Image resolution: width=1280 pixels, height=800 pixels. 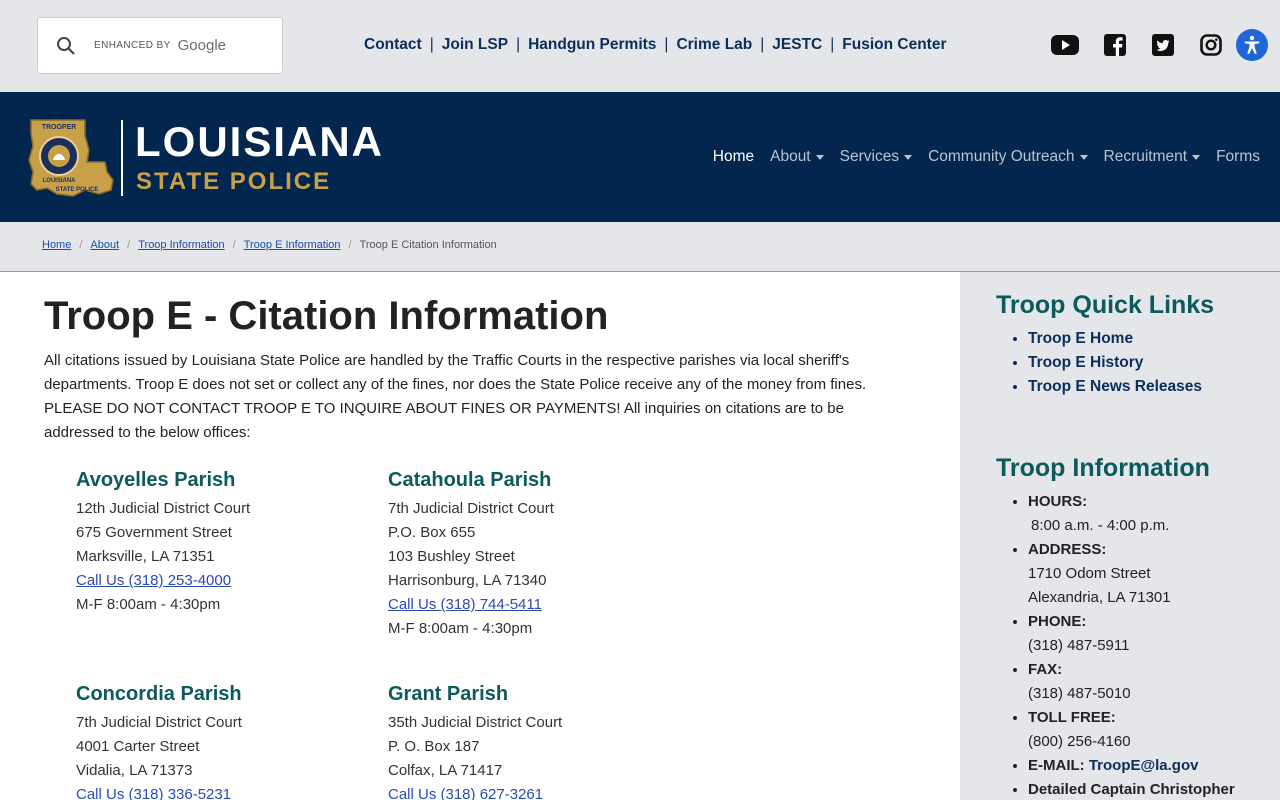 What do you see at coordinates (1131, 634) in the screenshot?
I see `list-item: PHONE: (318) 487-5911` at bounding box center [1131, 634].